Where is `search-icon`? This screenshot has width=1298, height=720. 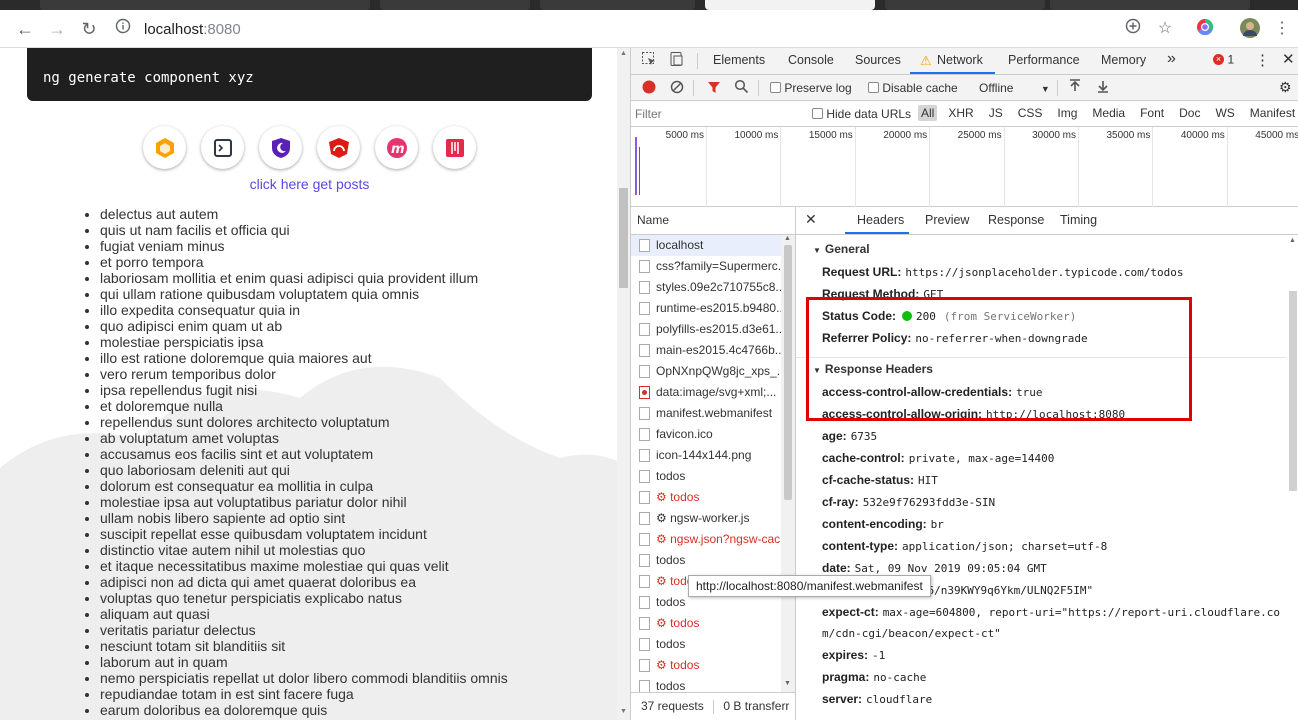 search-icon is located at coordinates (741, 88).